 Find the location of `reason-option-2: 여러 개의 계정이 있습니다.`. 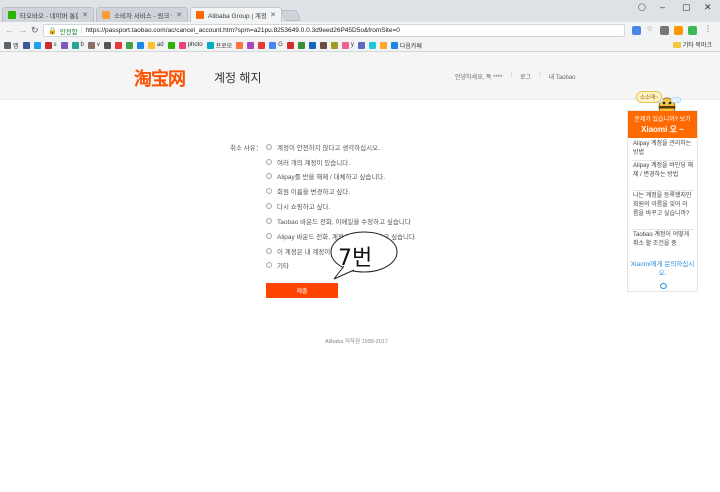

reason-option-2: 여러 개의 계정이 있습니다. is located at coordinates (308, 162).